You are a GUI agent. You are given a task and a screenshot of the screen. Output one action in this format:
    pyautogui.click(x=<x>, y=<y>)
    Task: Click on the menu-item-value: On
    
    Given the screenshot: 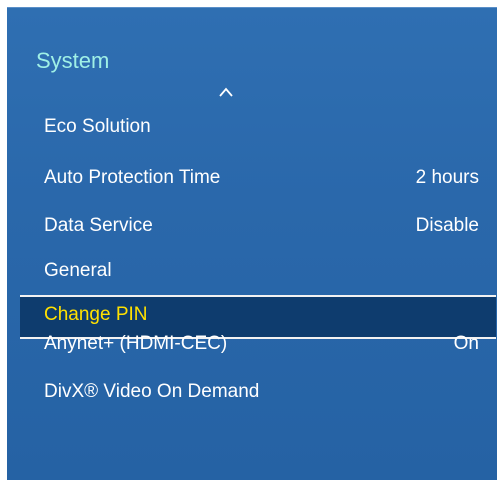 What is the action you would take?
    pyautogui.click(x=466, y=343)
    